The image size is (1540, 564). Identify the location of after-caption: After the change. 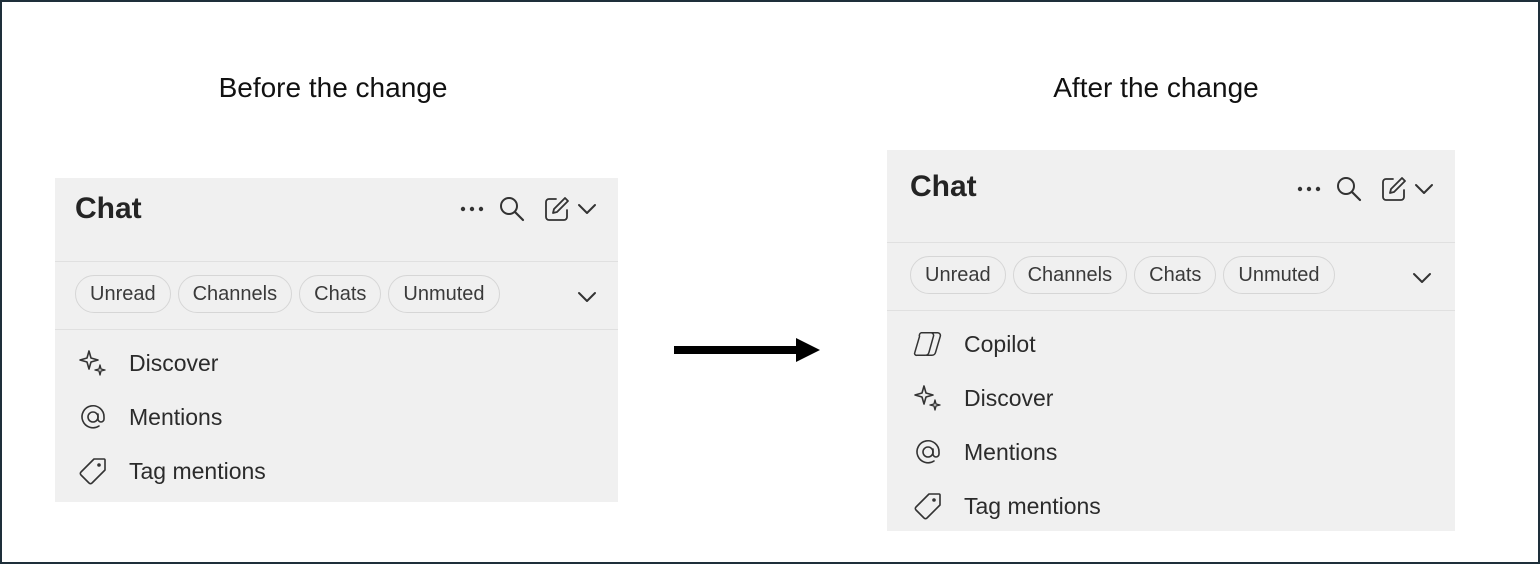
(1156, 87).